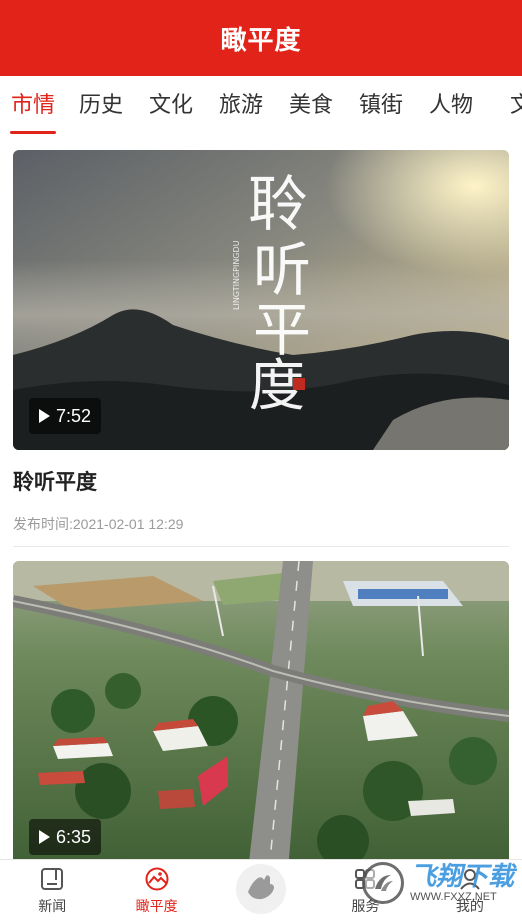  I want to click on overlay-title-char1: 聆, so click(278, 205).